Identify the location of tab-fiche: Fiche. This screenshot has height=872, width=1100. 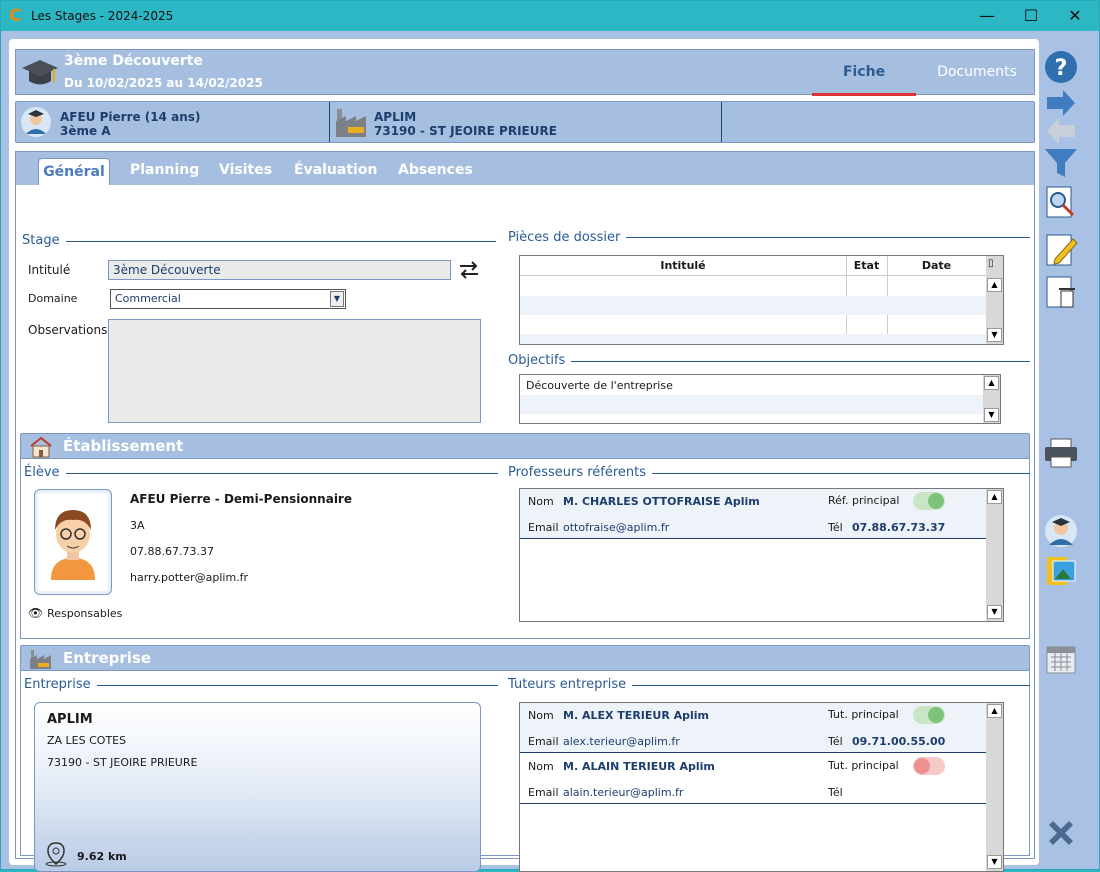
(864, 73).